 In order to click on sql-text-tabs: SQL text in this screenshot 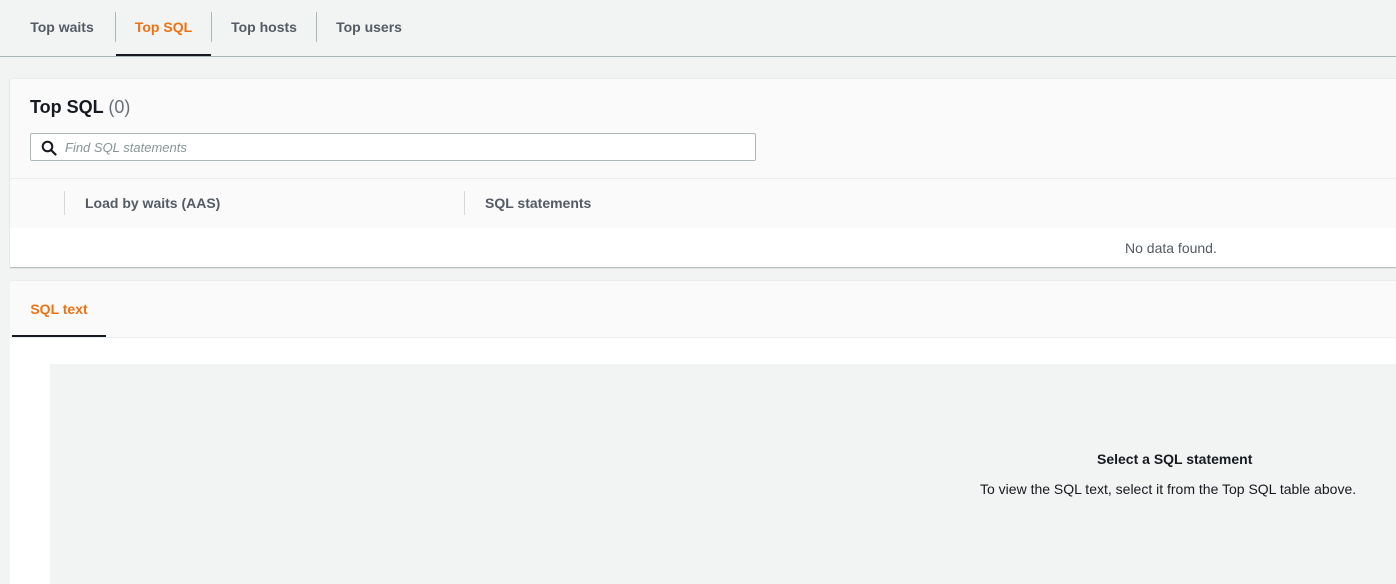, I will do `click(703, 309)`.